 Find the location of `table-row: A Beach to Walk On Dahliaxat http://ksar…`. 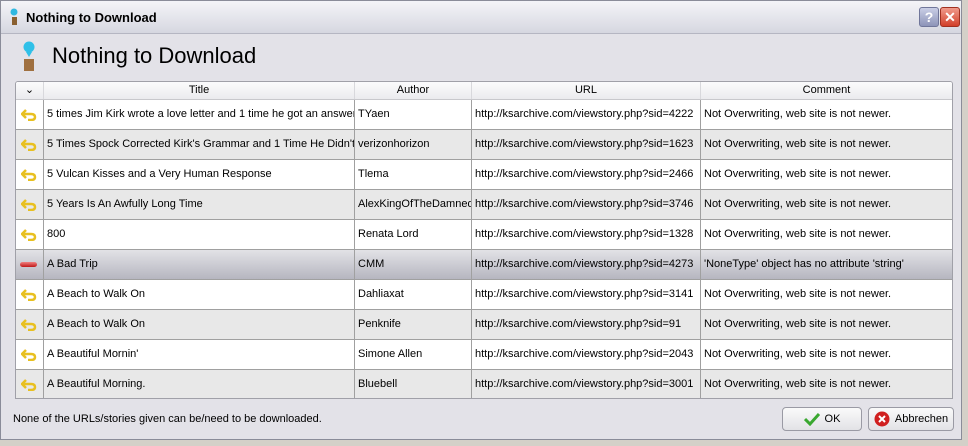

table-row: A Beach to Walk On Dahliaxat http://ksar… is located at coordinates (484, 295).